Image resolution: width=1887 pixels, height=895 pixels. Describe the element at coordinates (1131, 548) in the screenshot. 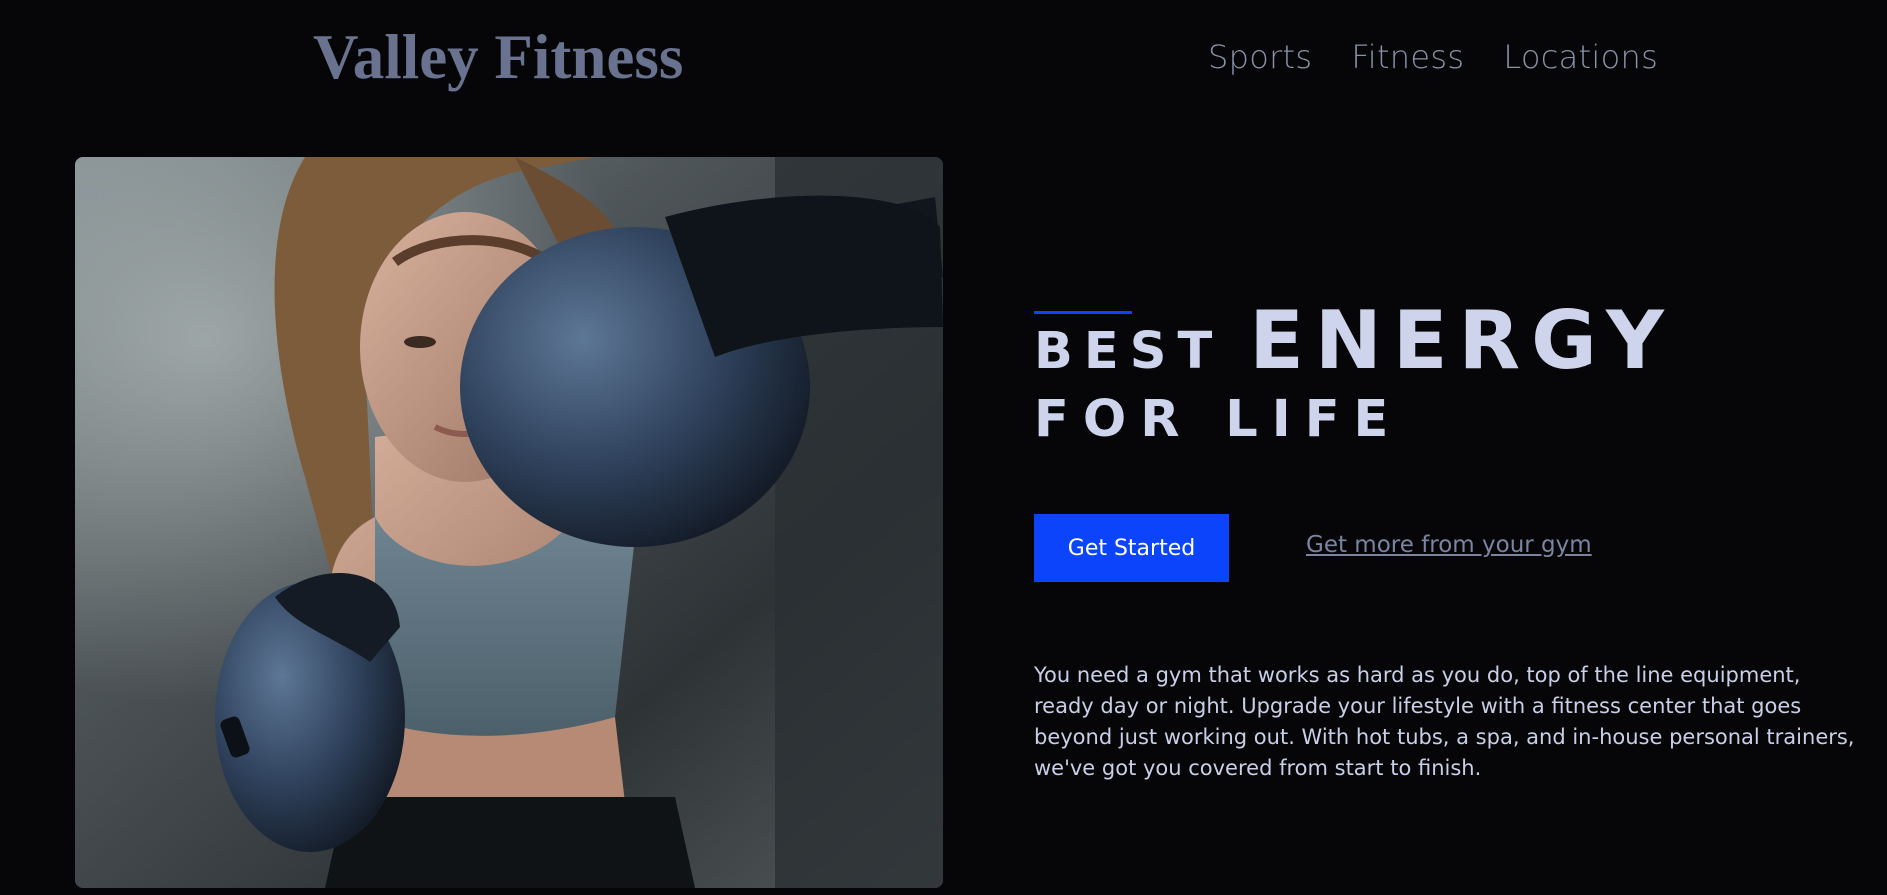

I see `get-started-button: Get Started` at that location.